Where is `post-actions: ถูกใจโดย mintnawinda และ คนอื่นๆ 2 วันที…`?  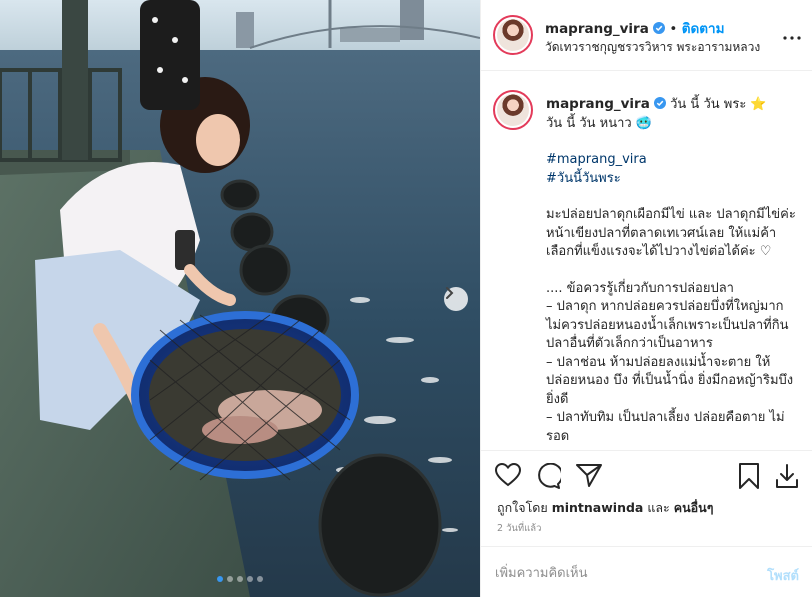
post-actions: ถูกใจโดย mintnawinda และ คนอื่นๆ 2 วันที… is located at coordinates (646, 498).